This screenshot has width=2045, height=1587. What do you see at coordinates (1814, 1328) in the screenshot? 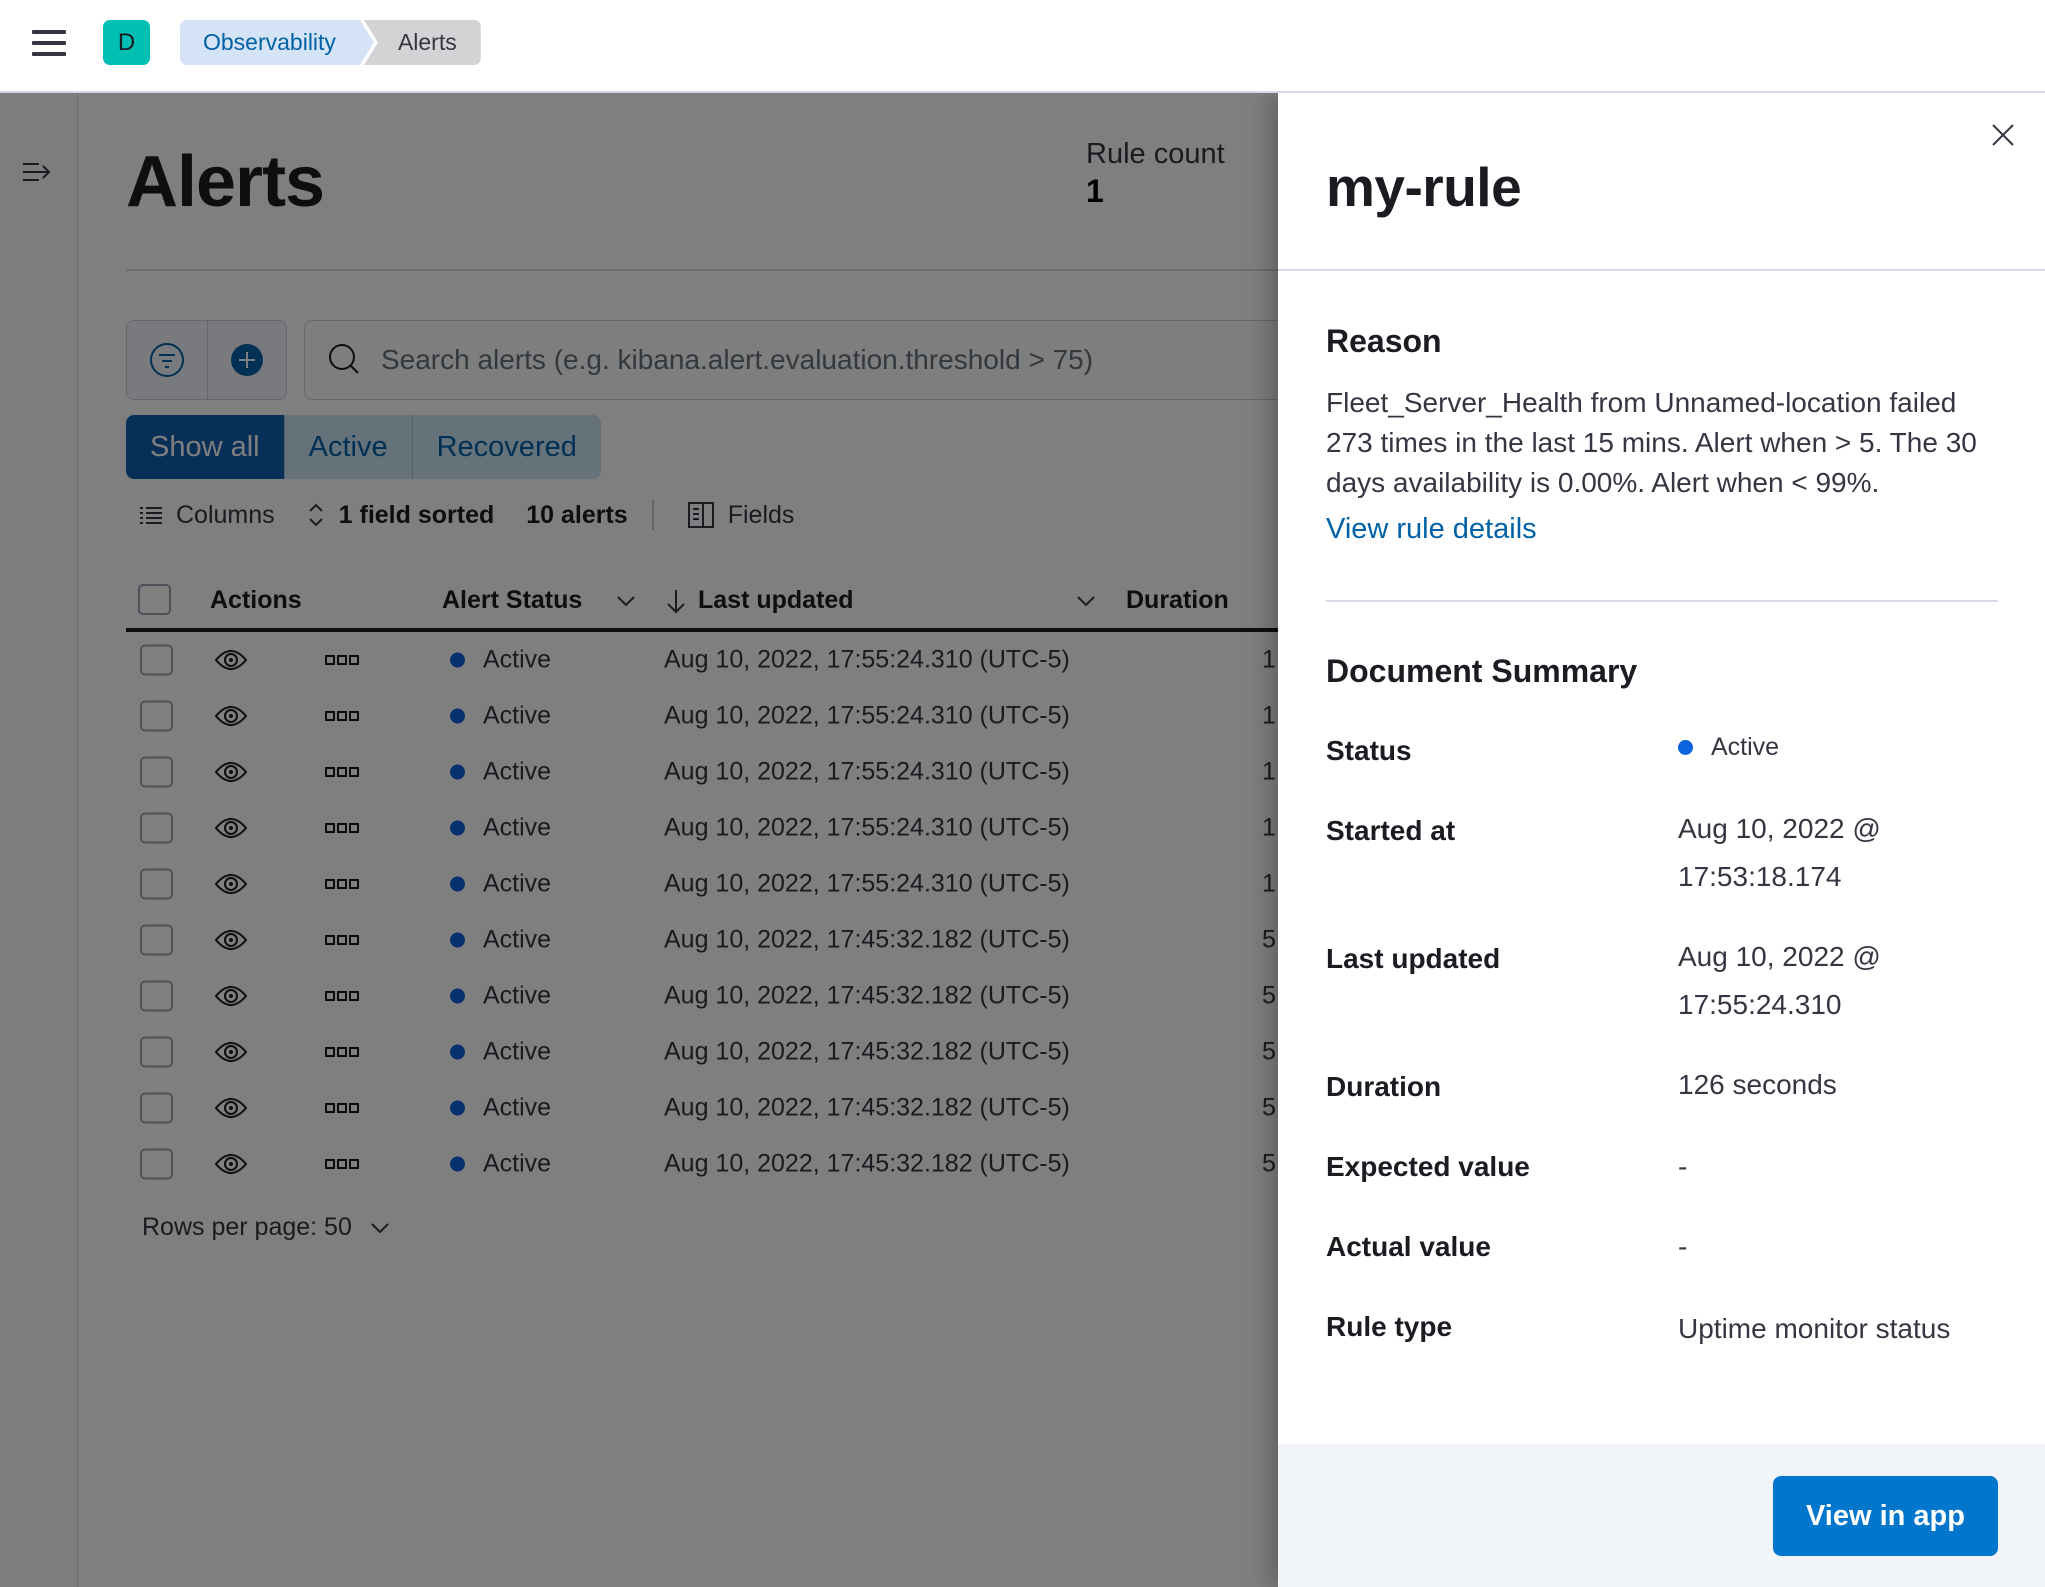
I see `rule-type-value: Uptime monitor status` at bounding box center [1814, 1328].